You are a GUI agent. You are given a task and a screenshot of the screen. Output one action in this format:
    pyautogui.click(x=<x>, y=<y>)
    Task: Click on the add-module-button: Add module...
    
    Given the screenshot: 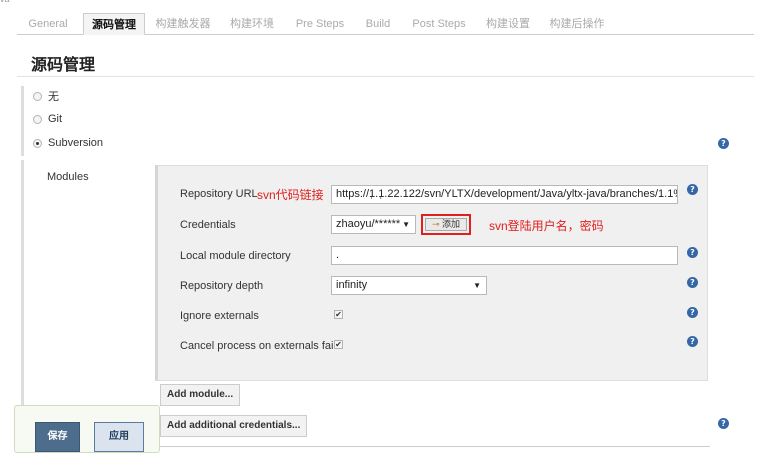 What is the action you would take?
    pyautogui.click(x=200, y=395)
    